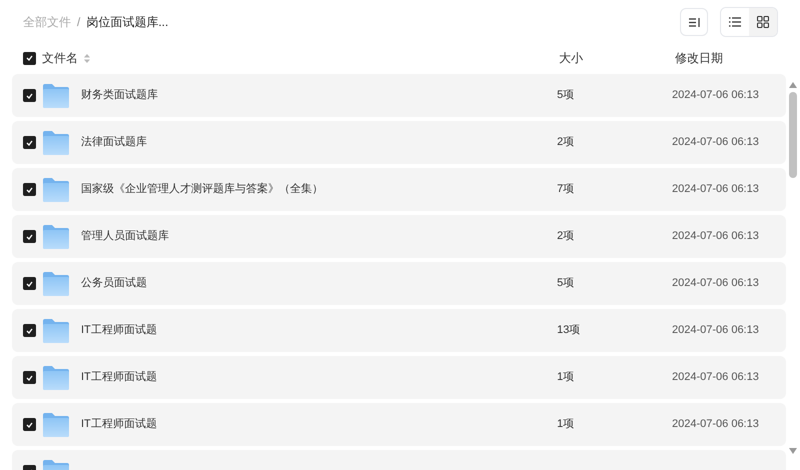  I want to click on folder-name: 财务类面试题库, so click(119, 95).